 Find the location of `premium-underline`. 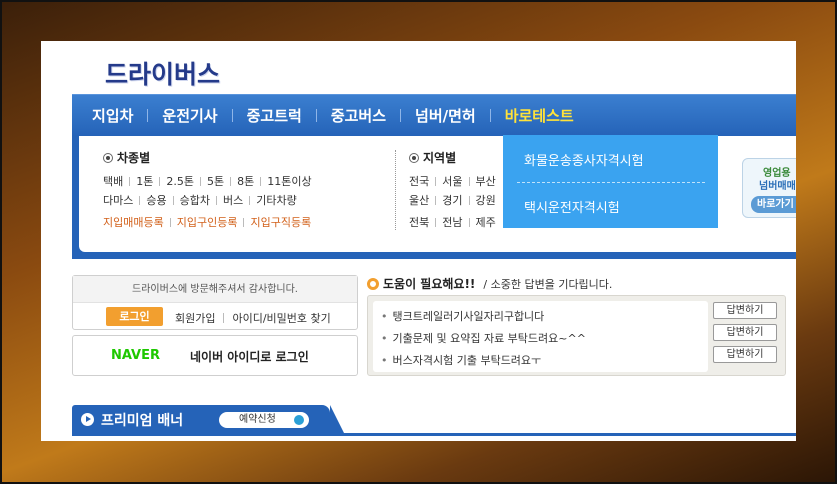

premium-underline is located at coordinates (434, 434).